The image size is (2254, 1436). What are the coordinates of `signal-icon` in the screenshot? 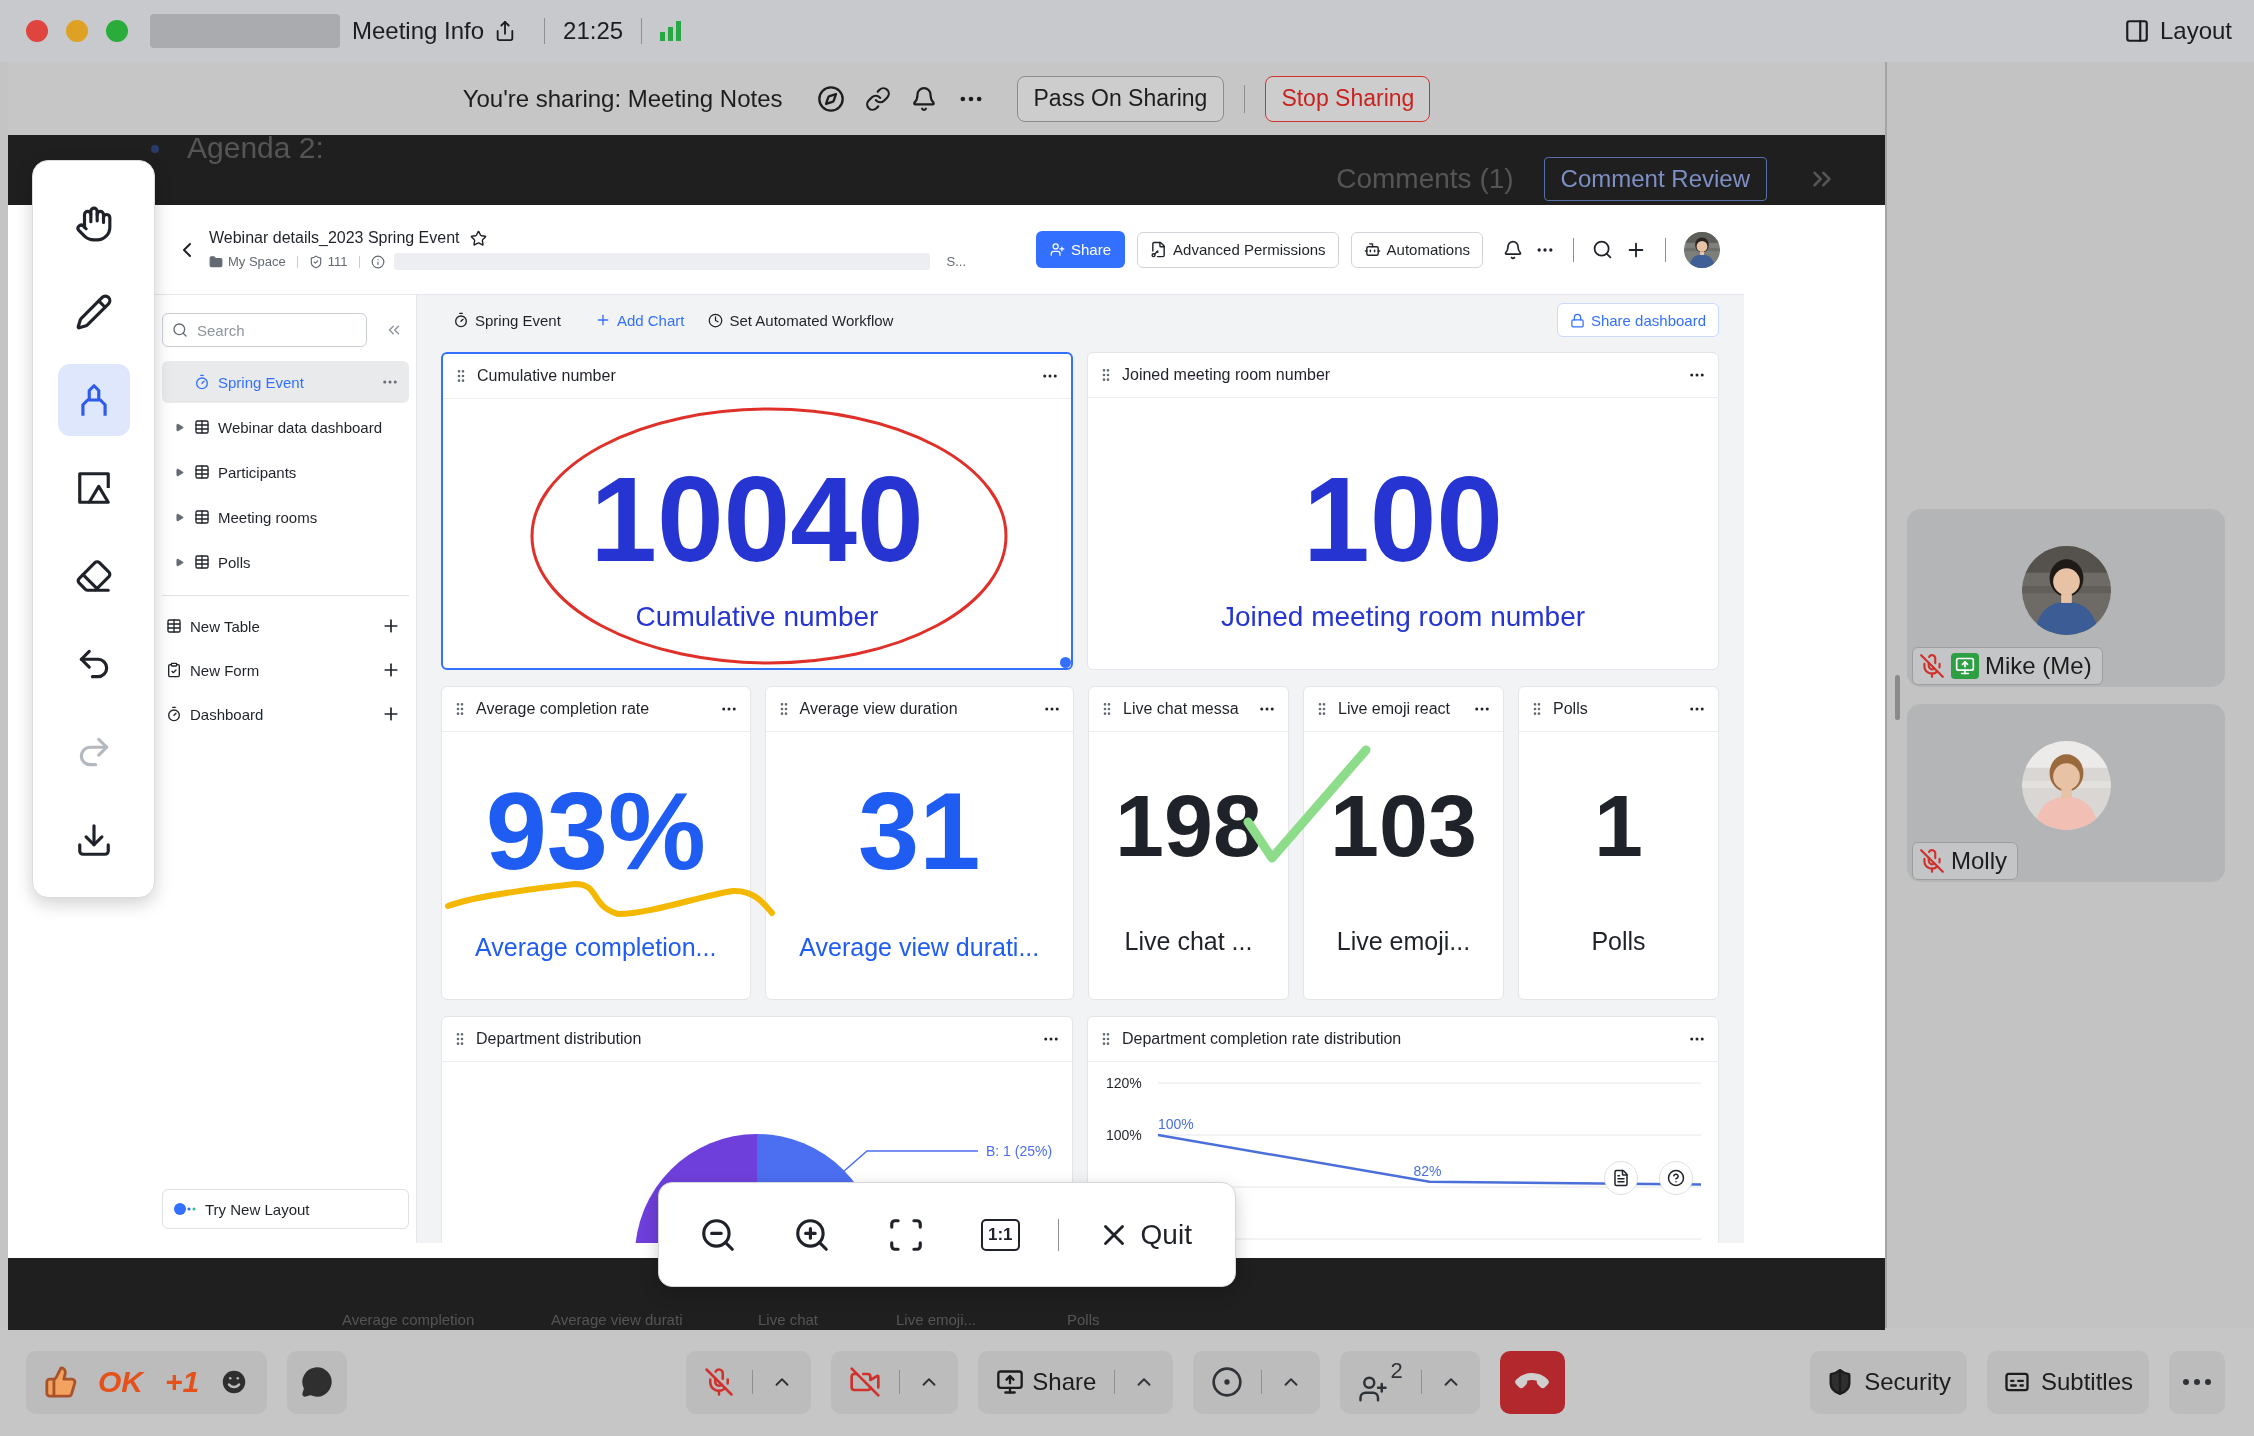 It's located at (671, 31).